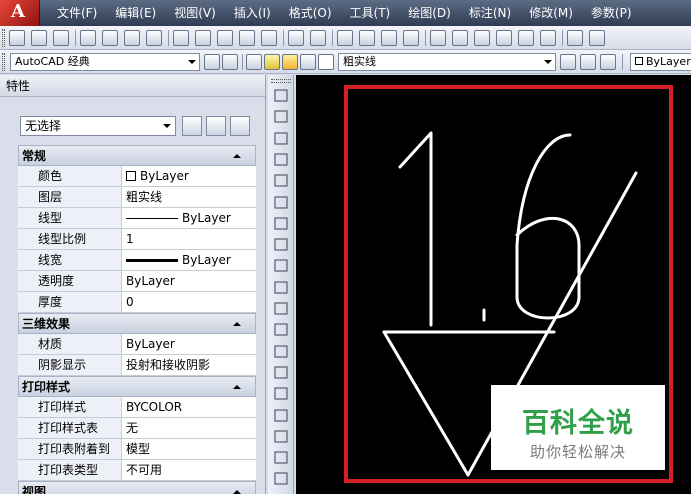  What do you see at coordinates (189, 197) in the screenshot?
I see `property-value: 粗实线` at bounding box center [189, 197].